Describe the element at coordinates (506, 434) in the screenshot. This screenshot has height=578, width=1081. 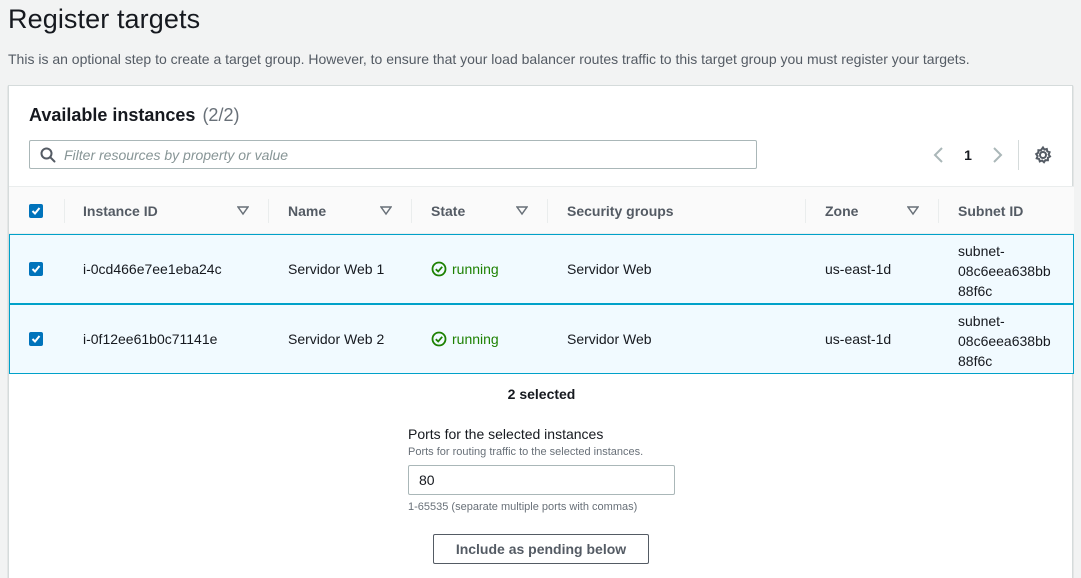
I see `ports-label: Ports for the selected instances` at that location.